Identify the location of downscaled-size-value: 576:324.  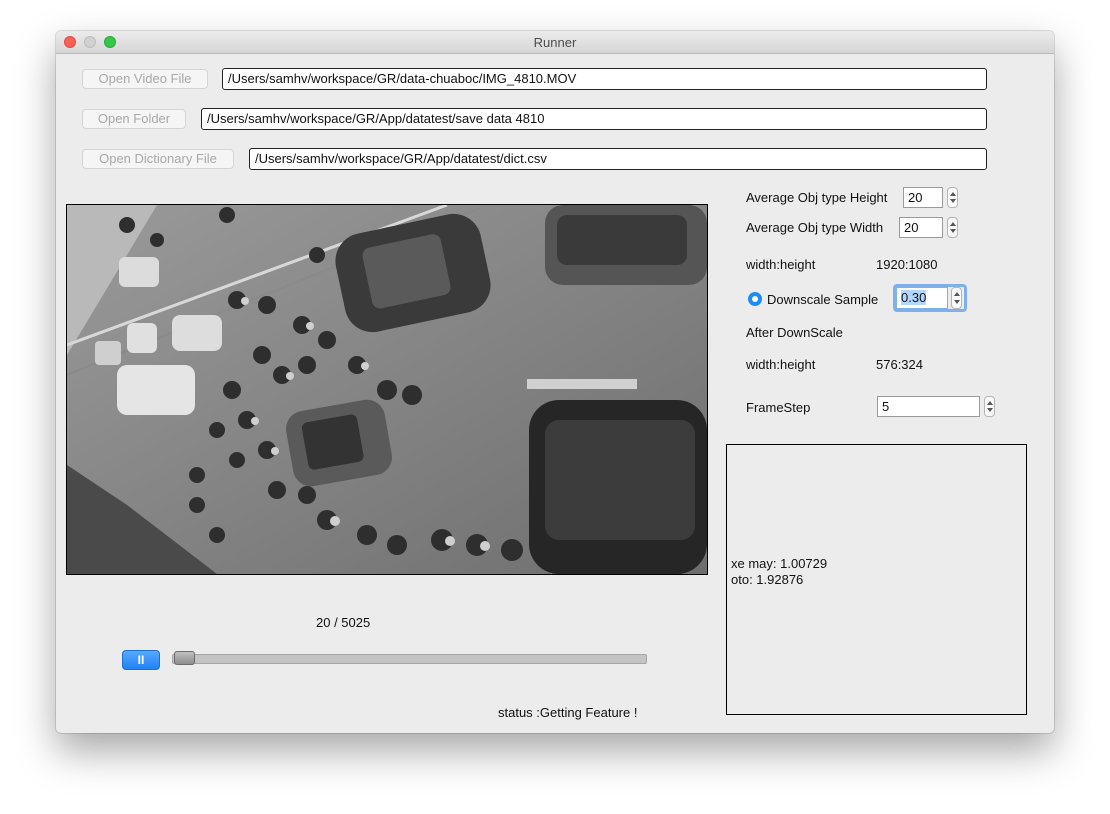
(899, 364).